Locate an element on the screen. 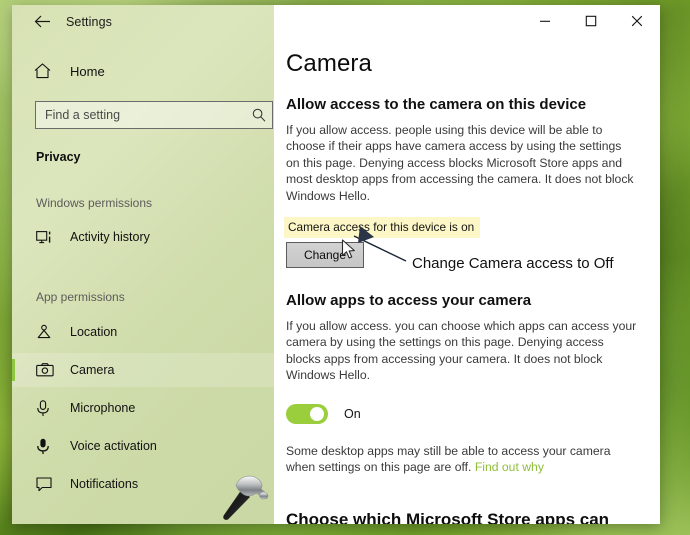  sidebar-item-label: Location is located at coordinates (94, 332).